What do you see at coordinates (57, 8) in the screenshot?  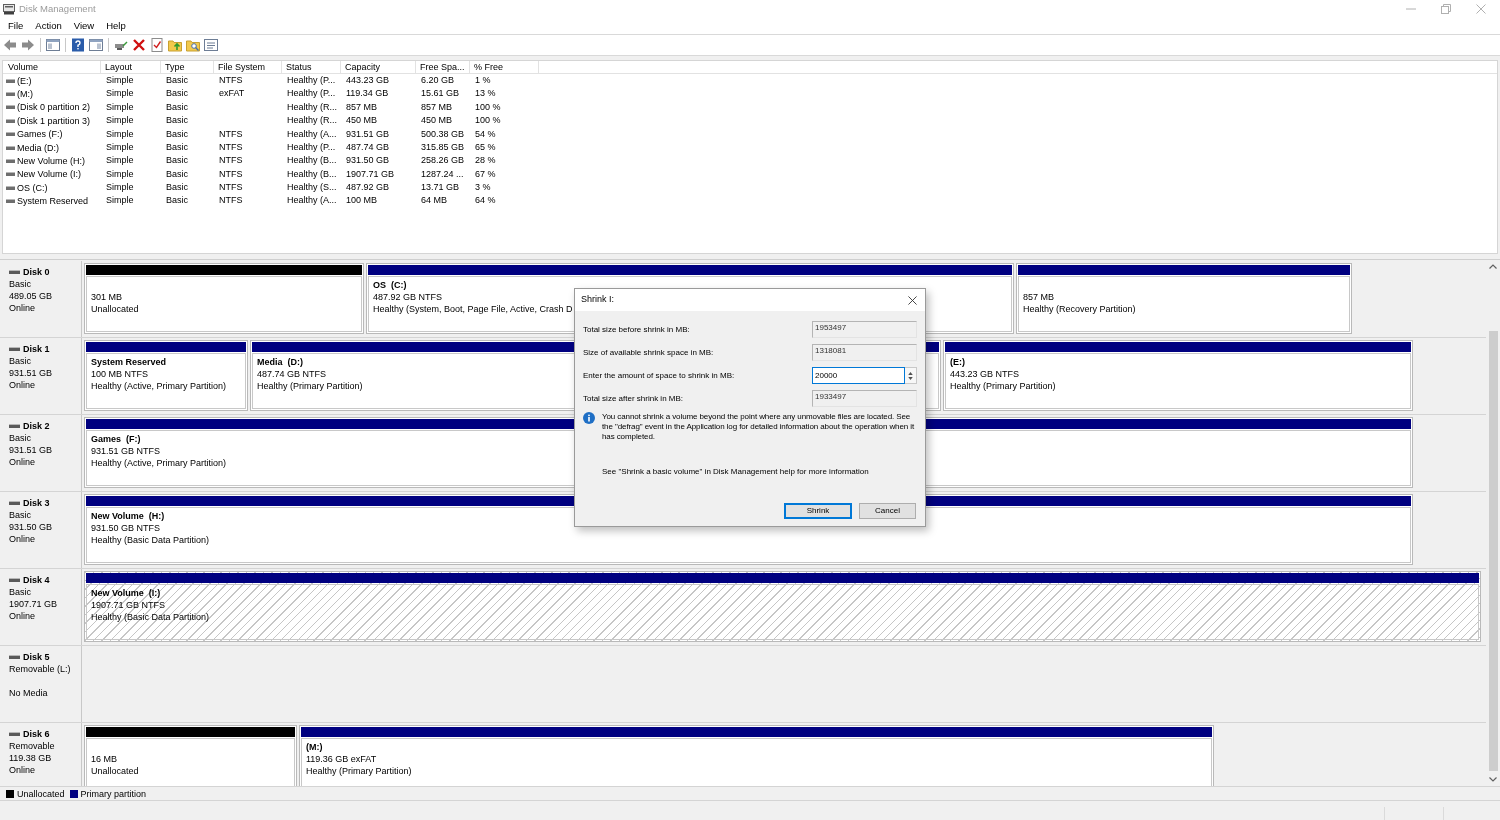 I see `window-title: Disk Management` at bounding box center [57, 8].